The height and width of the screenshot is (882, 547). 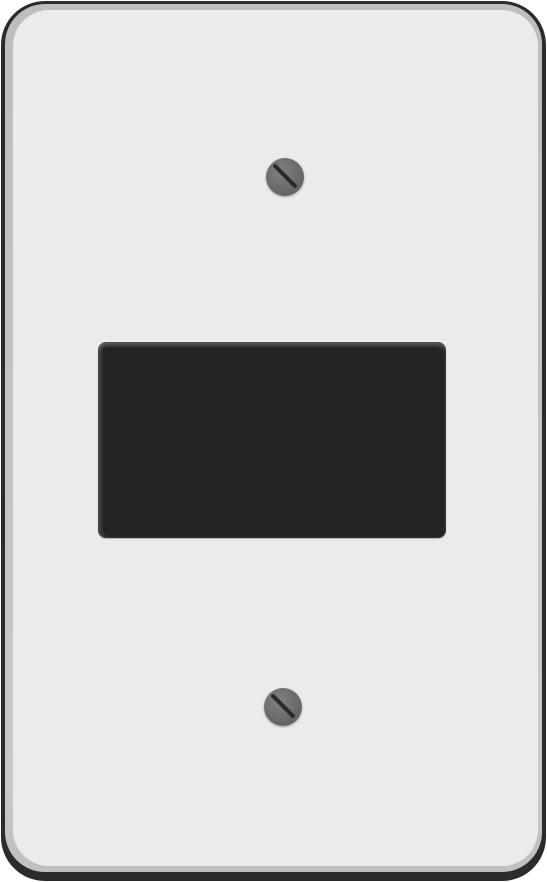 I want to click on top-screw-icon, so click(x=285, y=177).